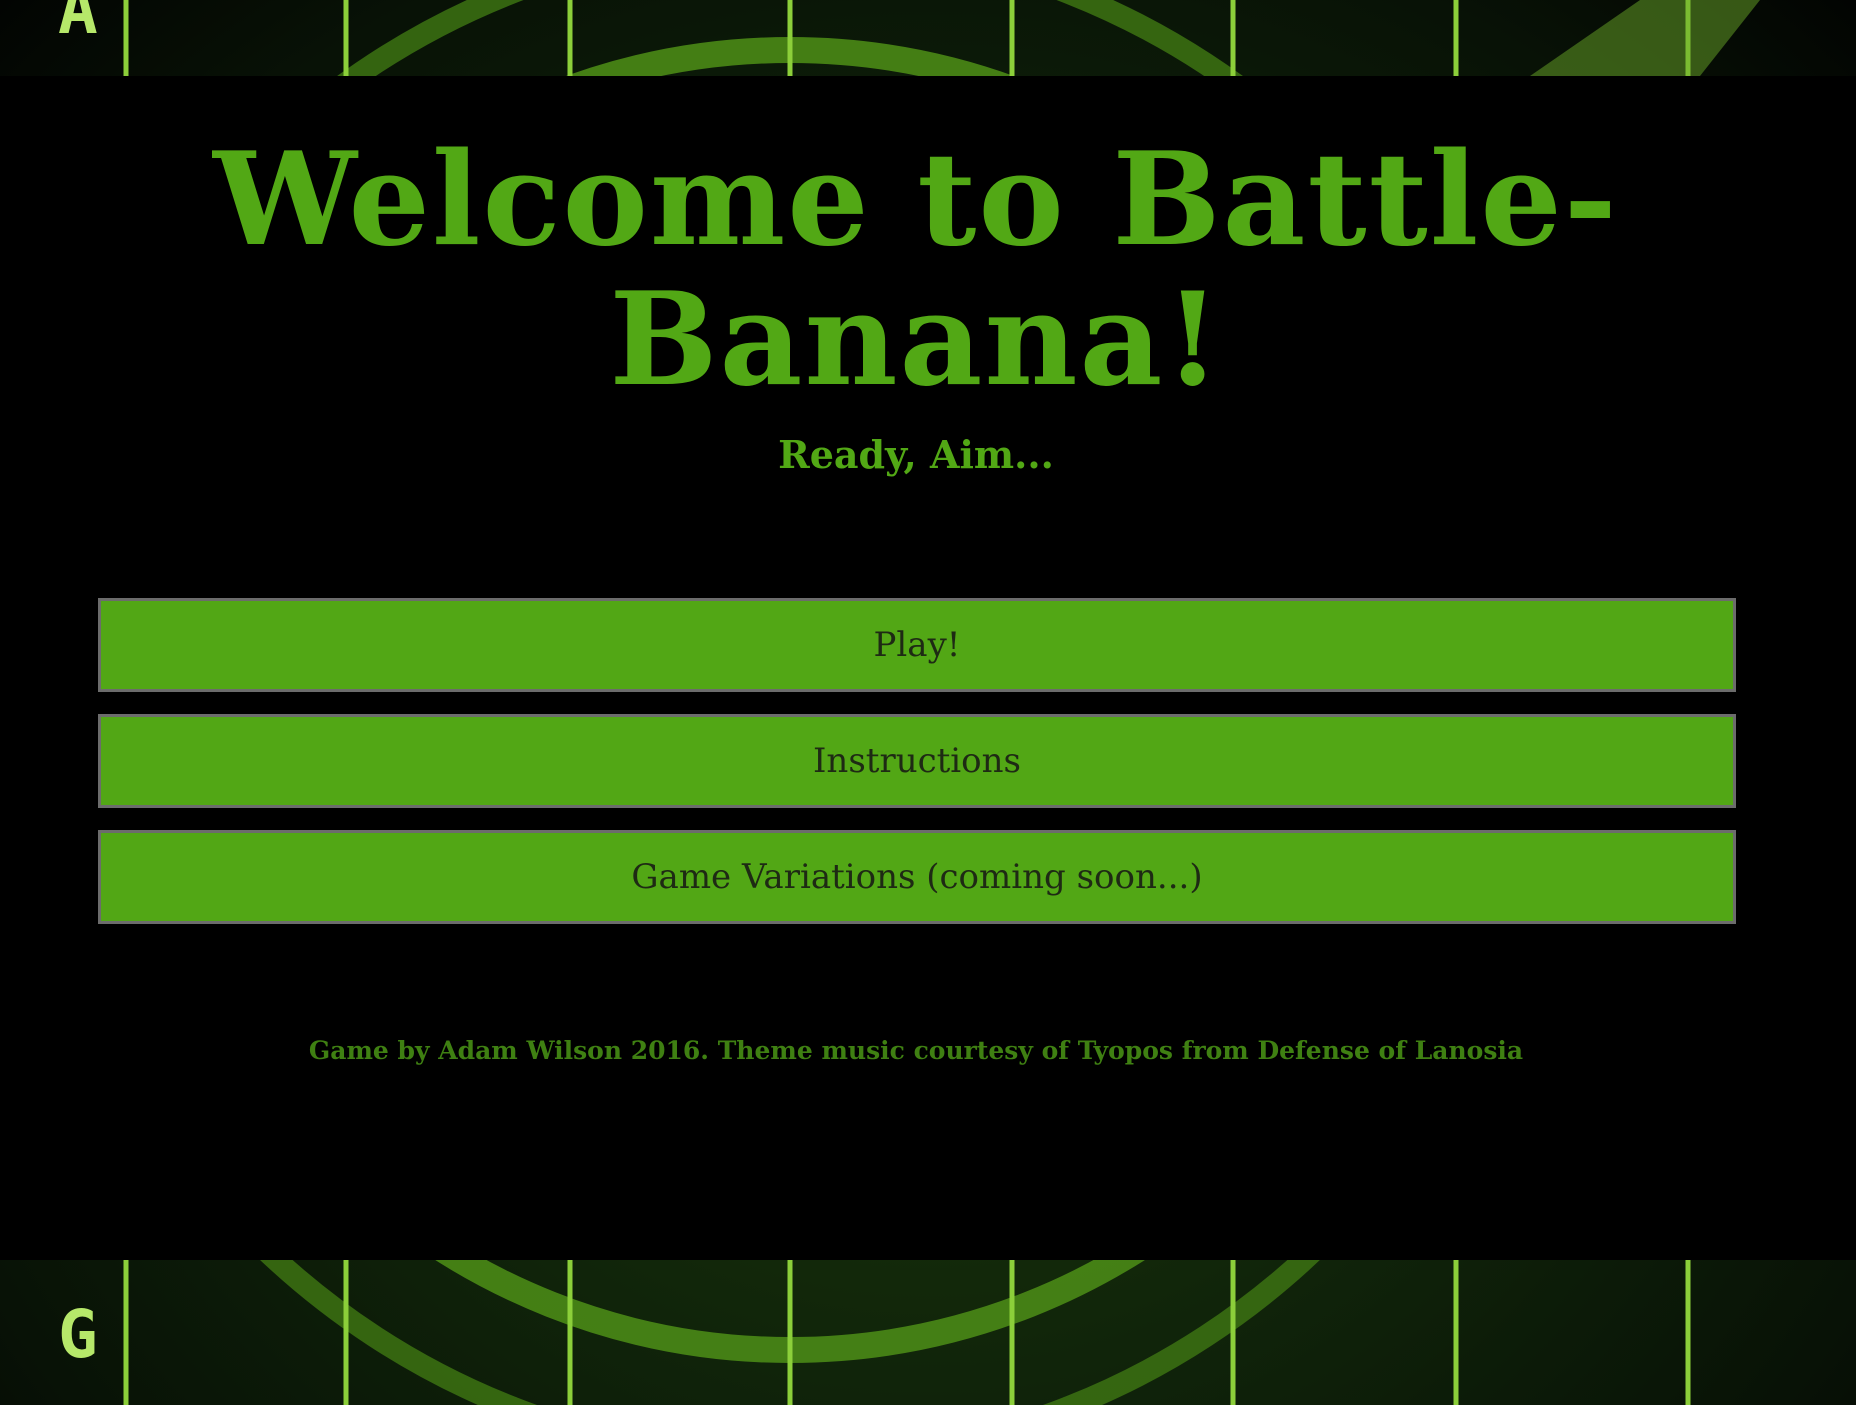 The height and width of the screenshot is (1405, 1856). Describe the element at coordinates (917, 645) in the screenshot. I see `play-button: Play!` at that location.